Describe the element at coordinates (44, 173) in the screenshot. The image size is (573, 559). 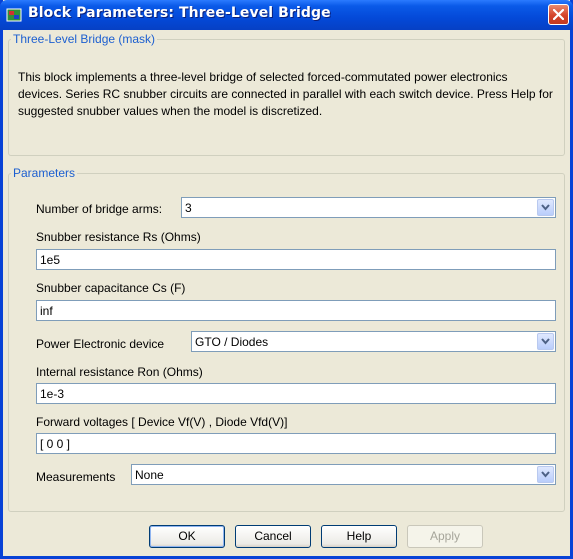
I see `parameters-legend: Parameters` at that location.